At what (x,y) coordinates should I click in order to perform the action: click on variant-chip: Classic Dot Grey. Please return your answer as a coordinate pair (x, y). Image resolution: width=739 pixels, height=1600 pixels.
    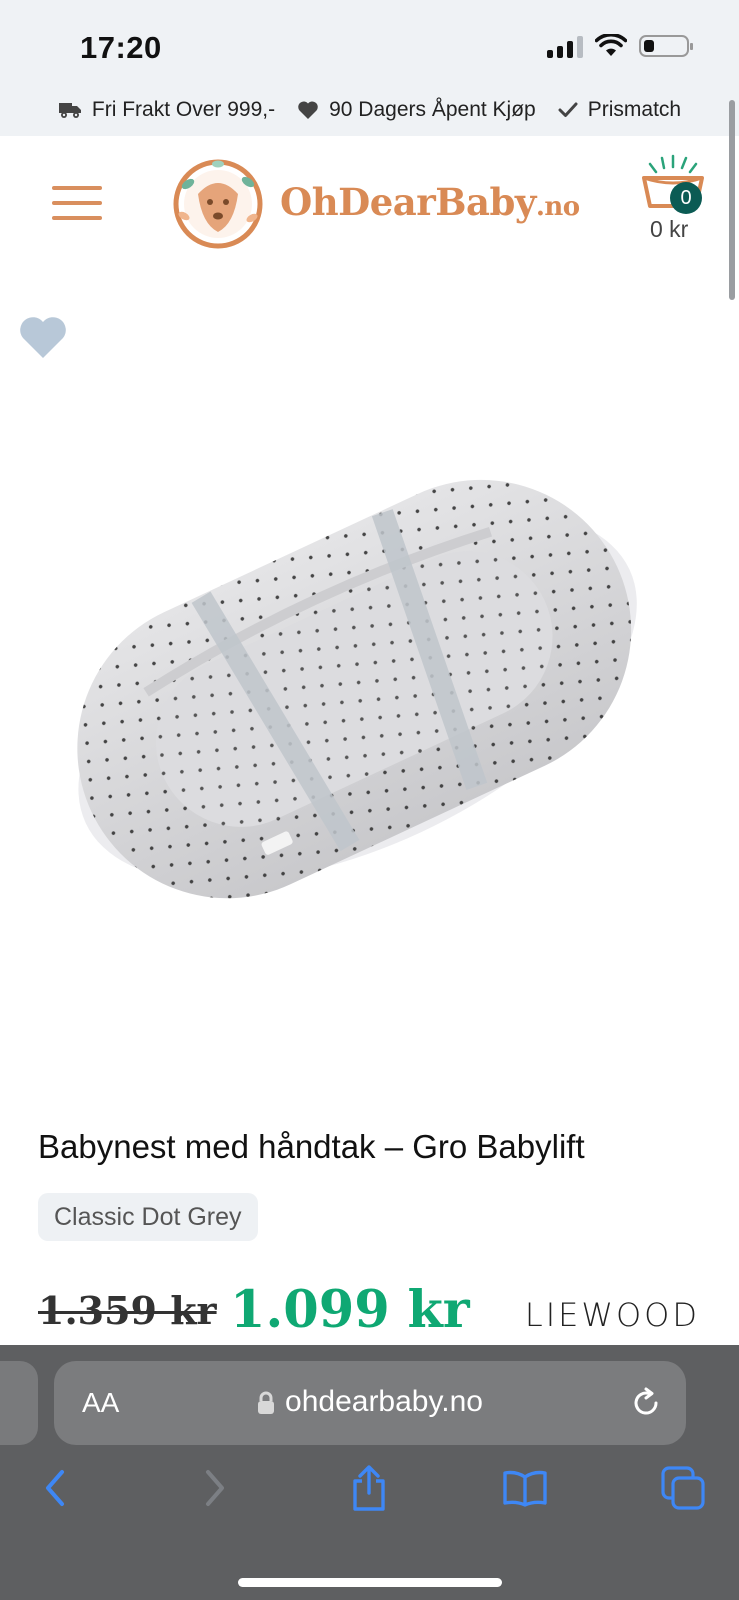
    Looking at the image, I should click on (148, 1217).